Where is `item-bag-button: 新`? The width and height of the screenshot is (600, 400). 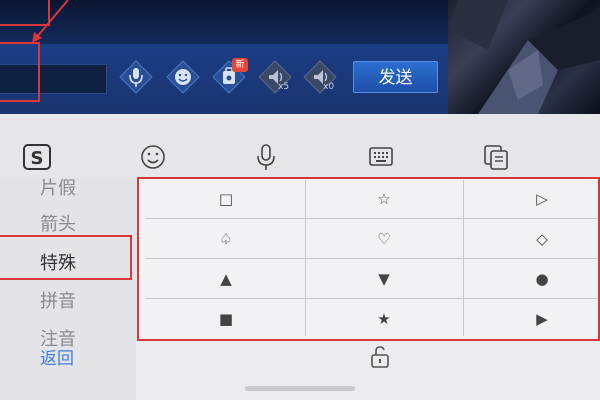
item-bag-button: 新 is located at coordinates (230, 76).